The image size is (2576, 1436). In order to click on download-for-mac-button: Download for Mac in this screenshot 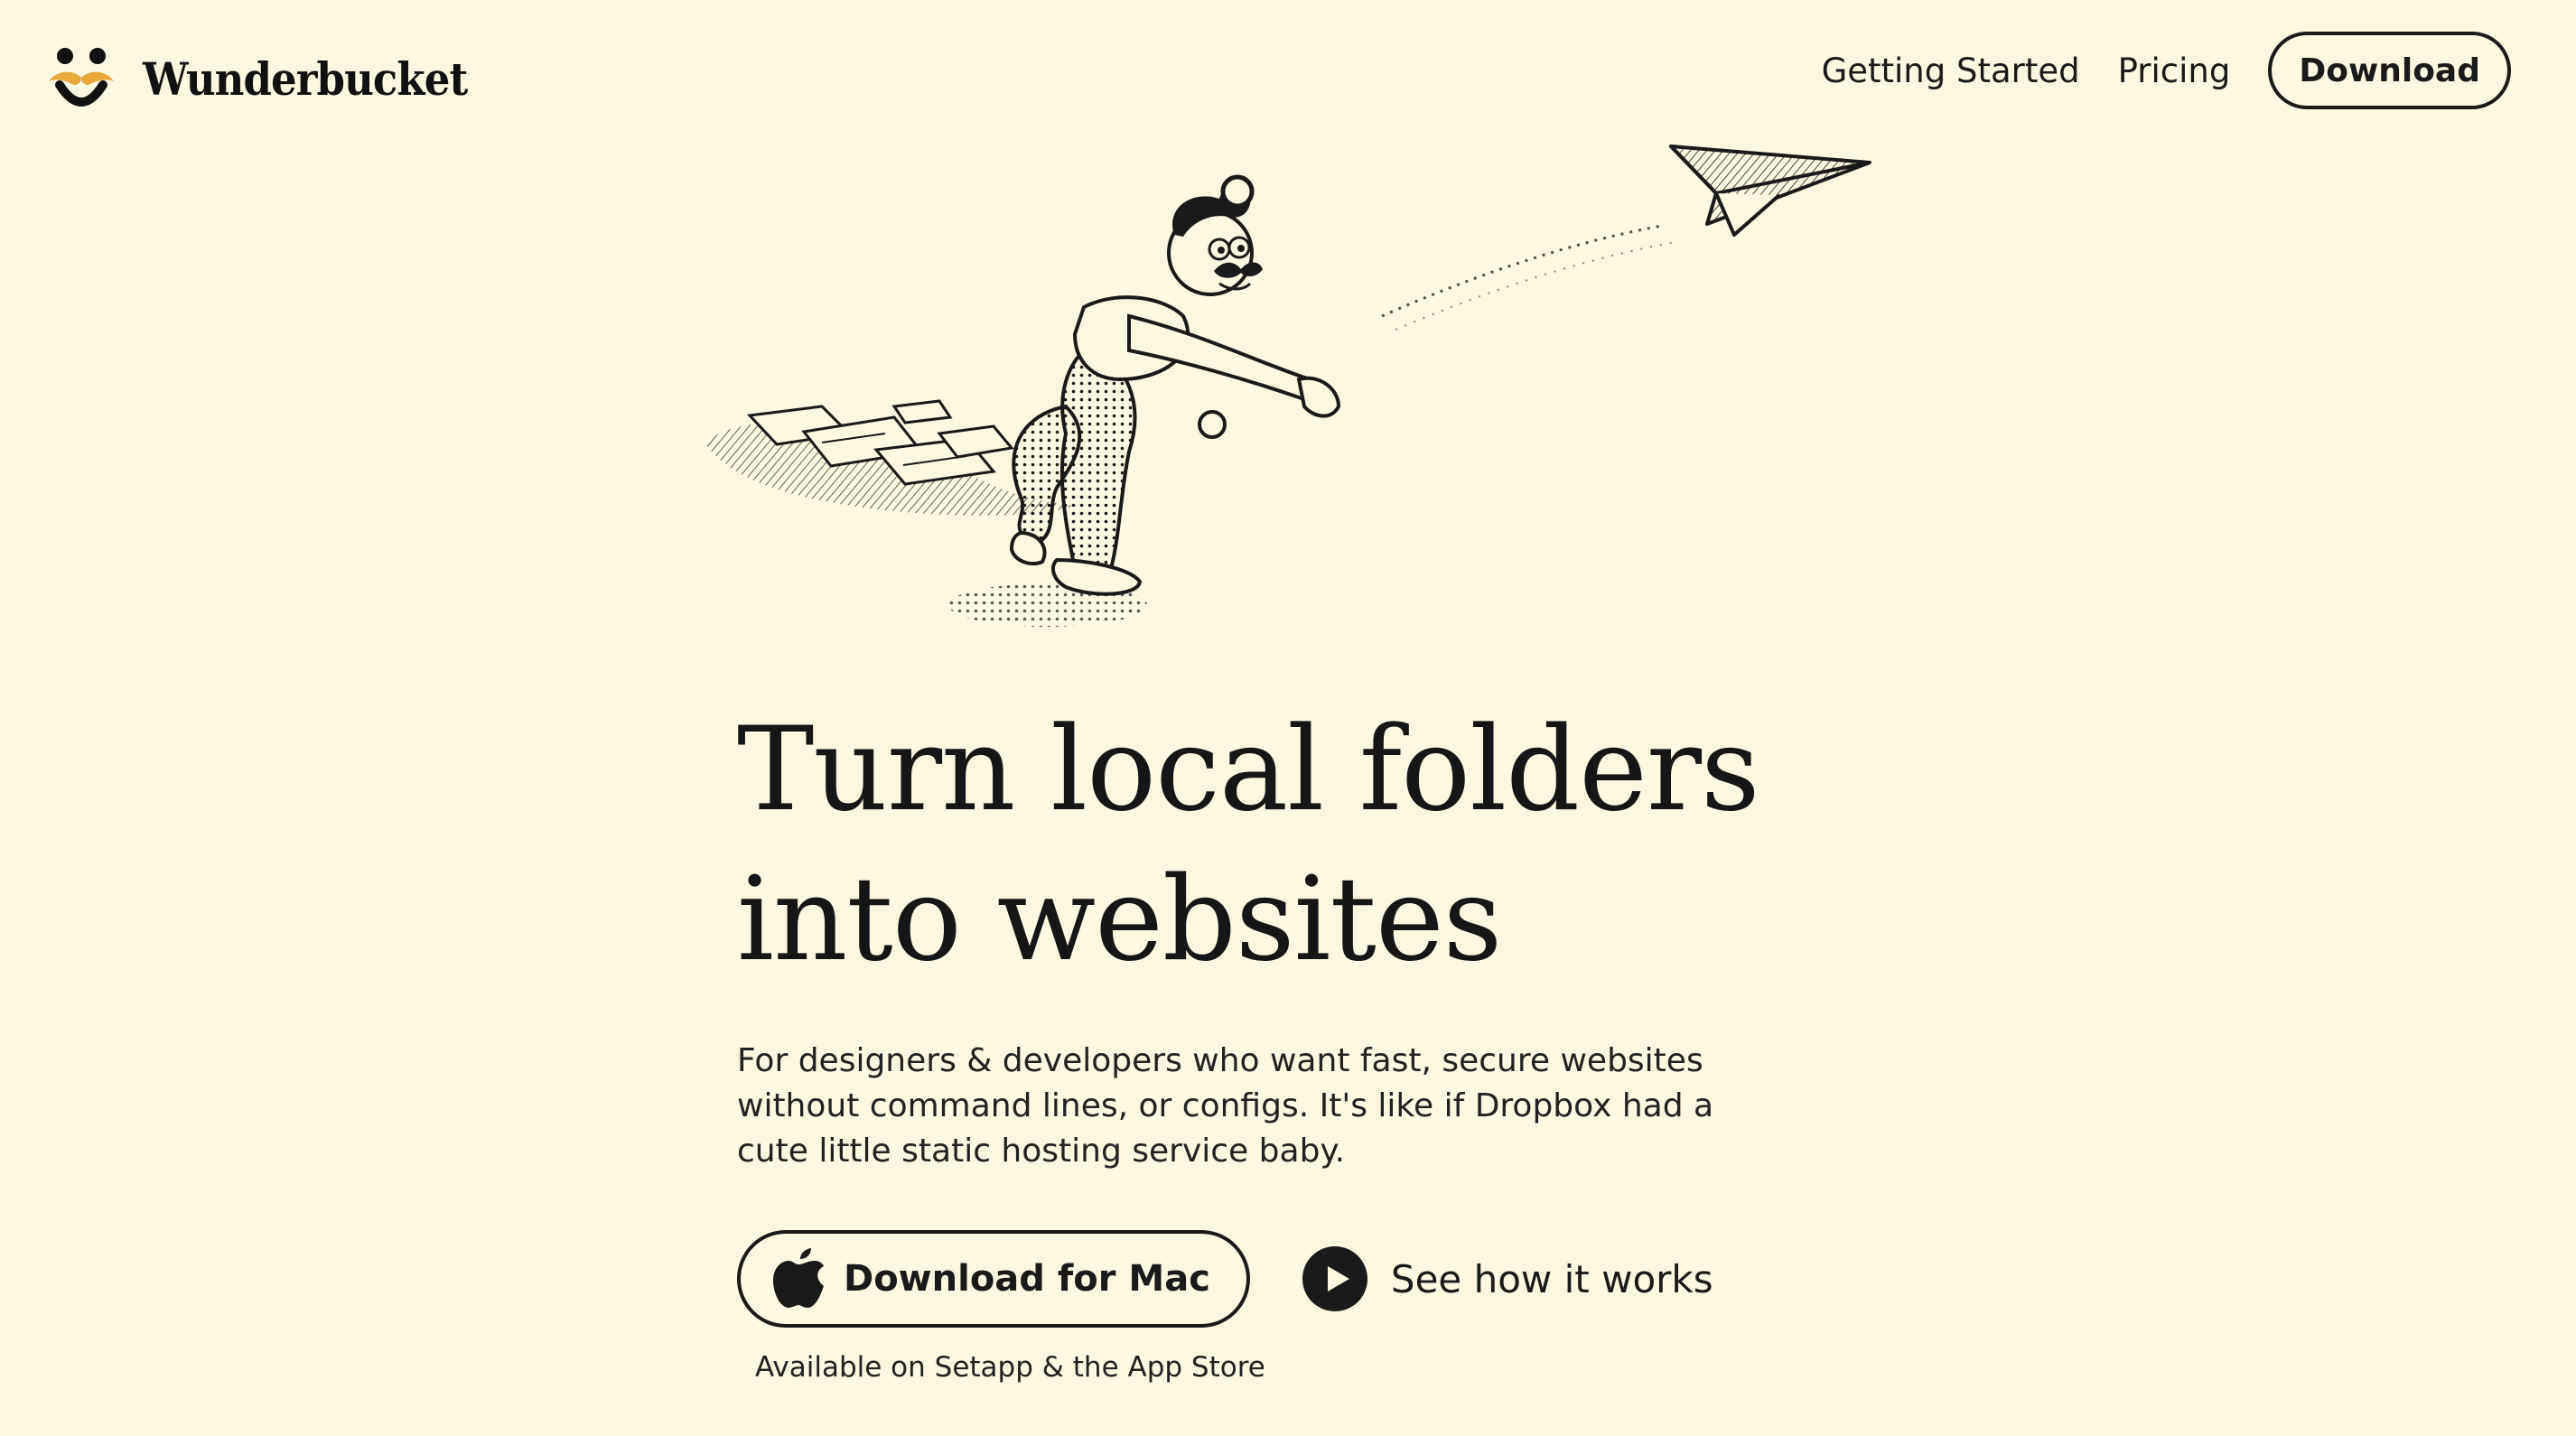, I will do `click(994, 1279)`.